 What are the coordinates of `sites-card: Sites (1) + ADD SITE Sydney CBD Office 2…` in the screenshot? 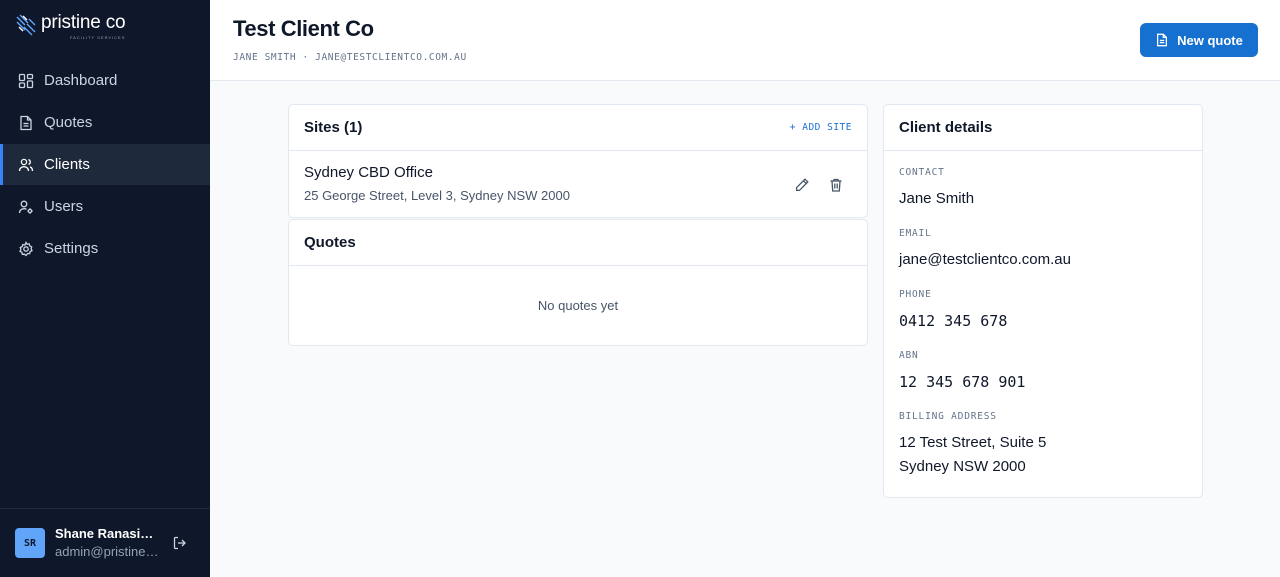 It's located at (578, 161).